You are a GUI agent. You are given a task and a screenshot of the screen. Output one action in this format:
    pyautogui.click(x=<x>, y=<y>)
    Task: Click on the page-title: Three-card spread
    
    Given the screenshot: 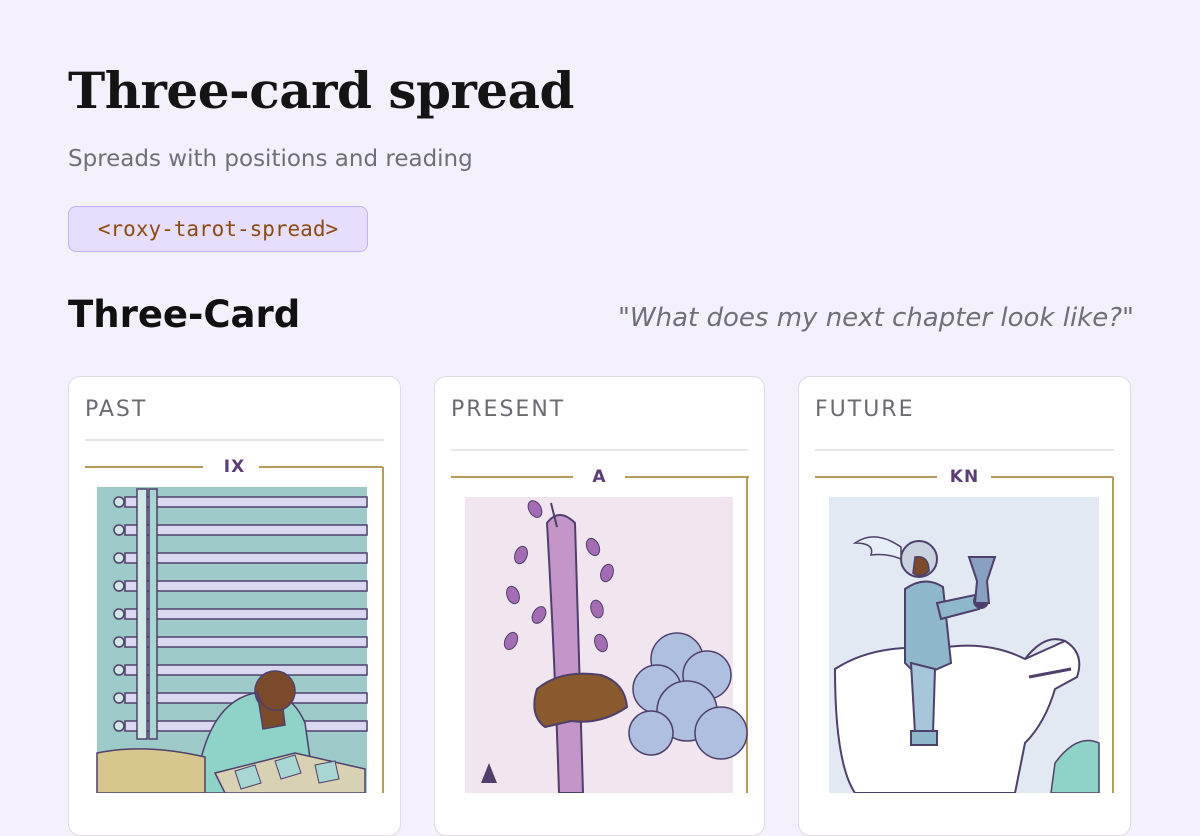 What is the action you would take?
    pyautogui.click(x=321, y=90)
    